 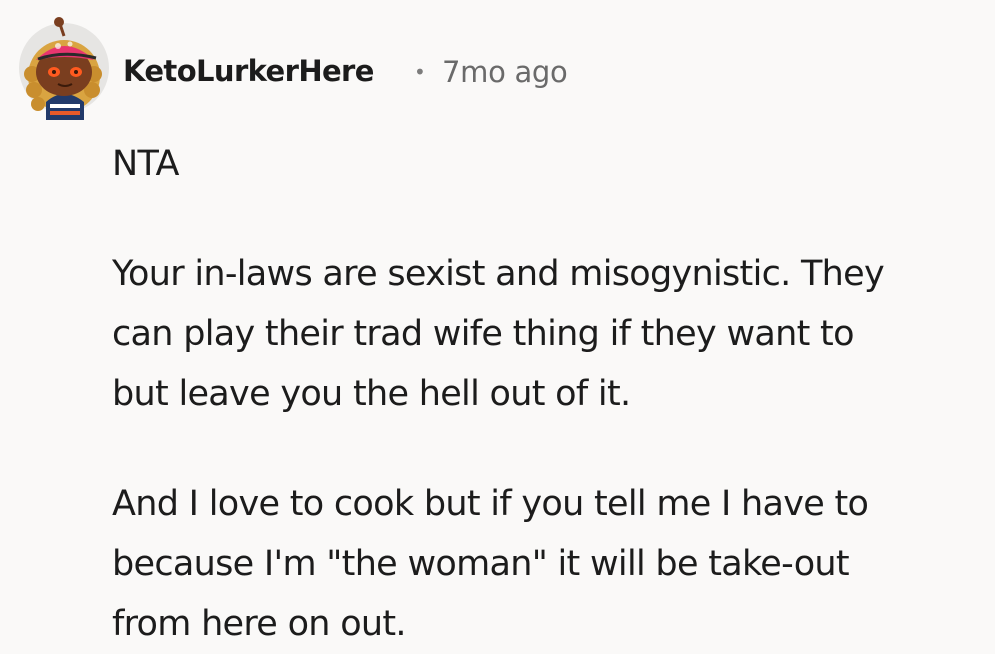 What do you see at coordinates (64, 68) in the screenshot?
I see `snoo-avatar-icon` at bounding box center [64, 68].